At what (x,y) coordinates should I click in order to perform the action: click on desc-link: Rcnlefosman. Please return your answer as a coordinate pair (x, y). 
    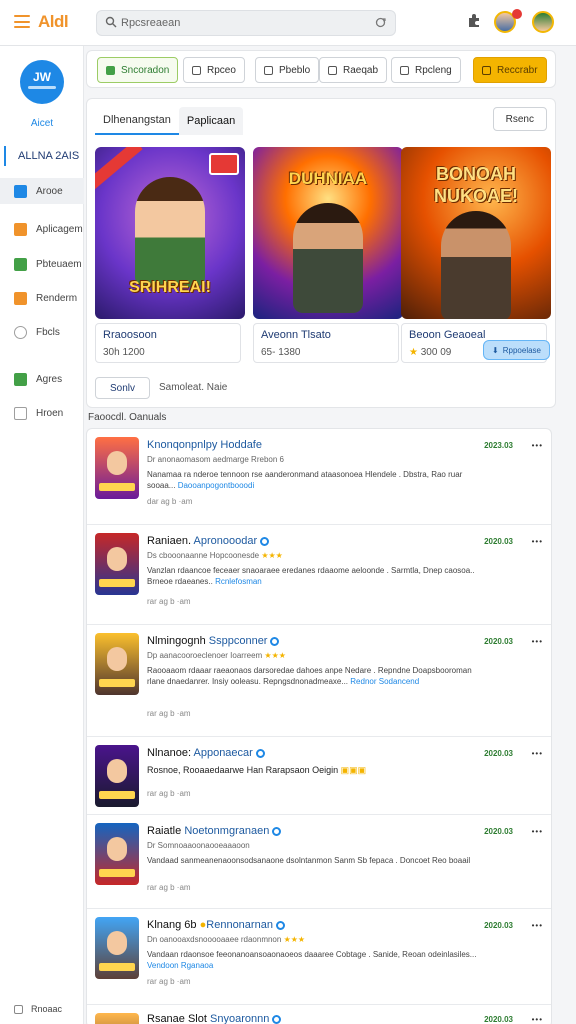
    Looking at the image, I should click on (238, 581).